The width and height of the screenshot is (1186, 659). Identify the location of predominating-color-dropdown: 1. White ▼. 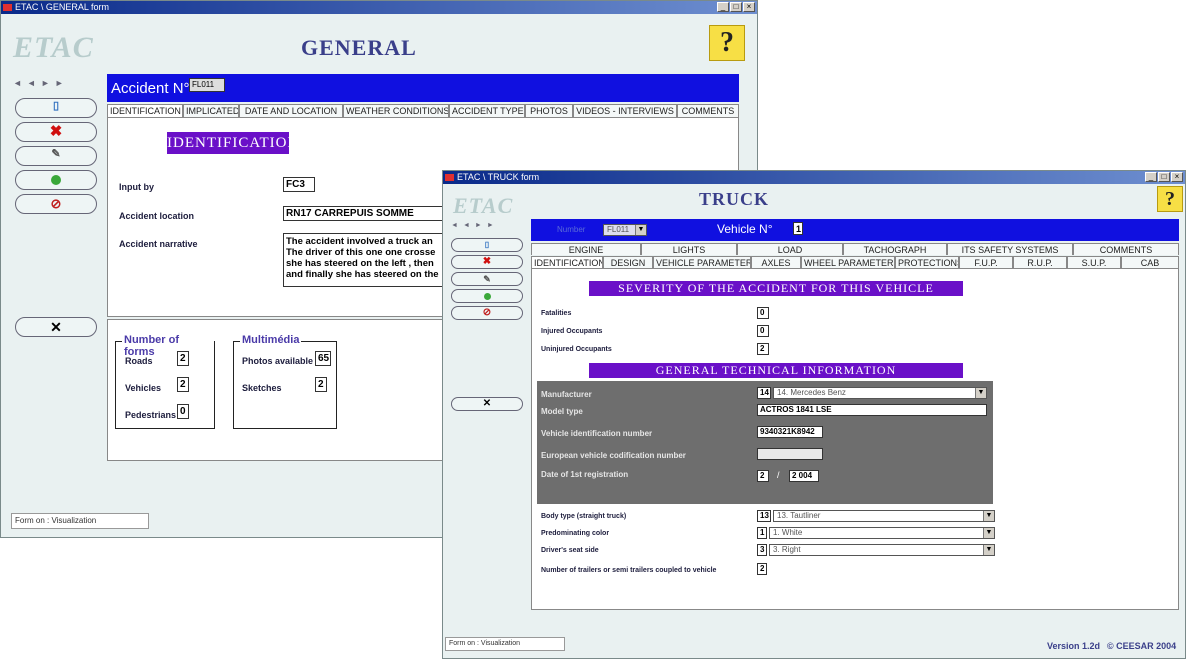
(882, 533).